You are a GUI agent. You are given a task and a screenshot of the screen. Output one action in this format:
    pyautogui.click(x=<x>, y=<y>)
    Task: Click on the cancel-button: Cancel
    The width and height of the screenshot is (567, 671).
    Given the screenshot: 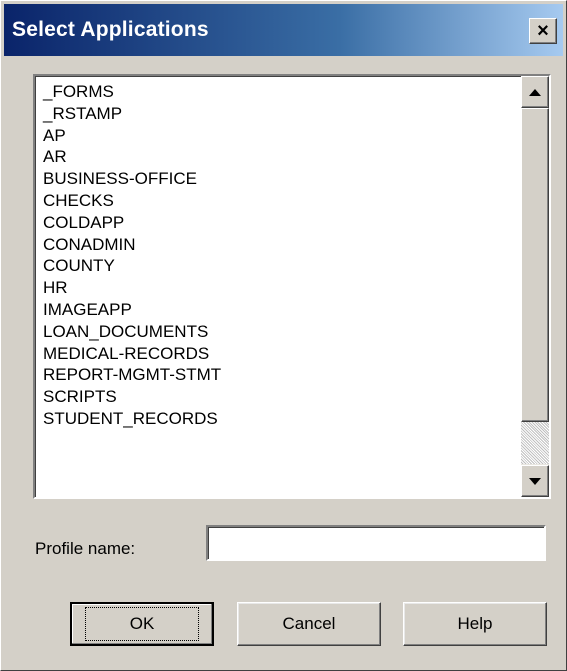 What is the action you would take?
    pyautogui.click(x=309, y=624)
    